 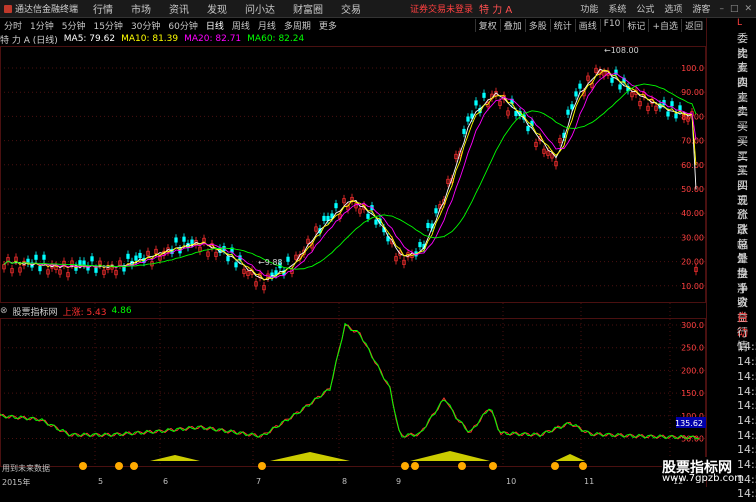 I want to click on price-tick-label: 90.00, so click(x=692, y=92).